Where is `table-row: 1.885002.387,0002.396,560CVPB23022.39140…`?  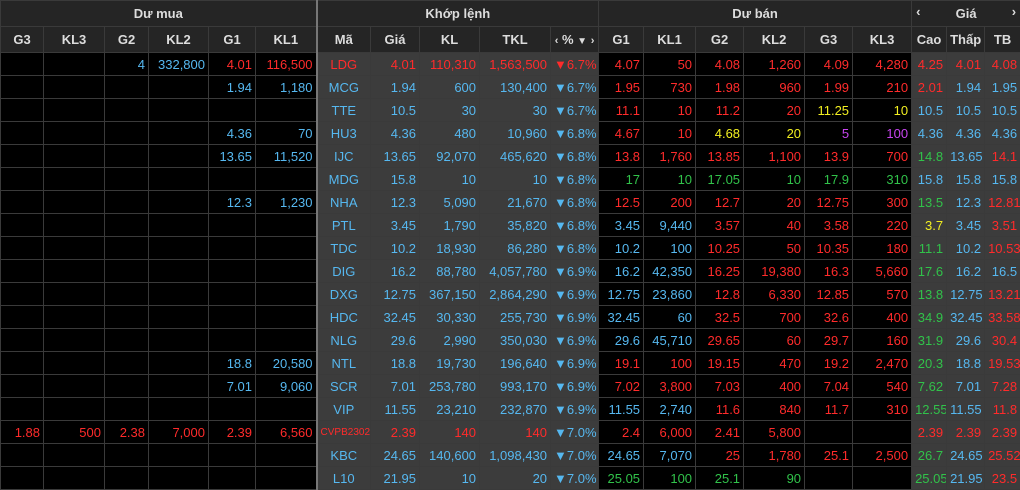 table-row: 1.885002.387,0002.396,560CVPB23022.39140… is located at coordinates (510, 432).